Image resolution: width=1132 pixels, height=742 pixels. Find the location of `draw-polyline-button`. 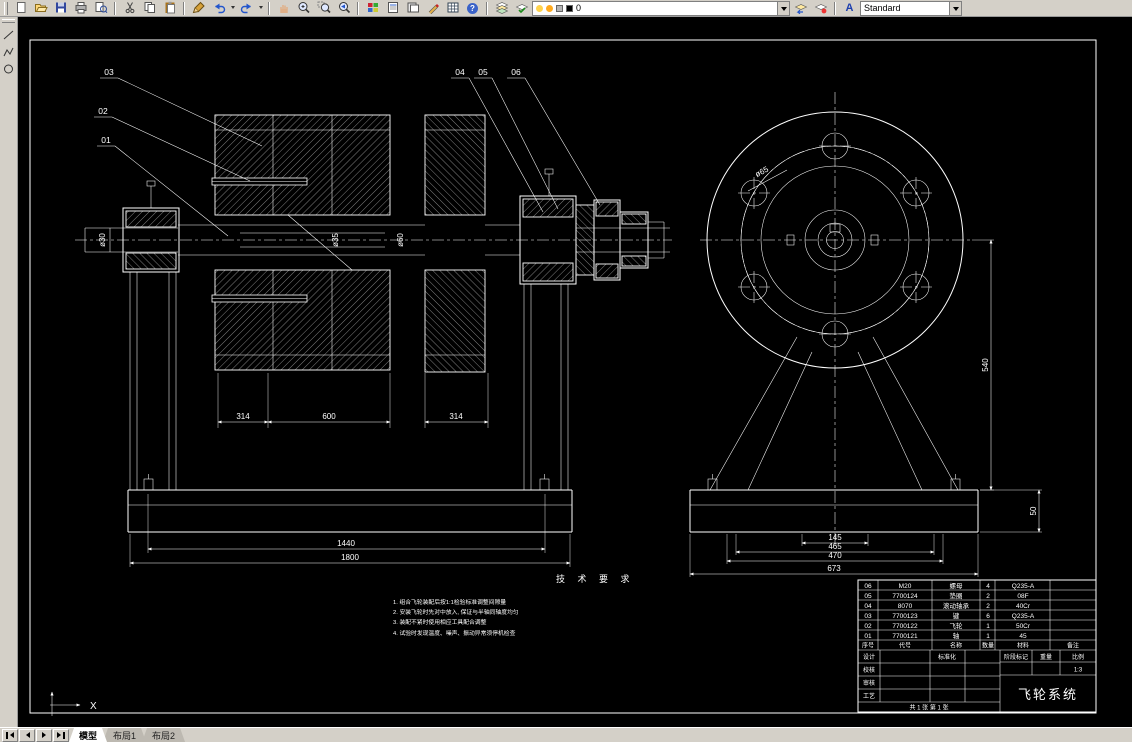

draw-polyline-button is located at coordinates (8, 52).